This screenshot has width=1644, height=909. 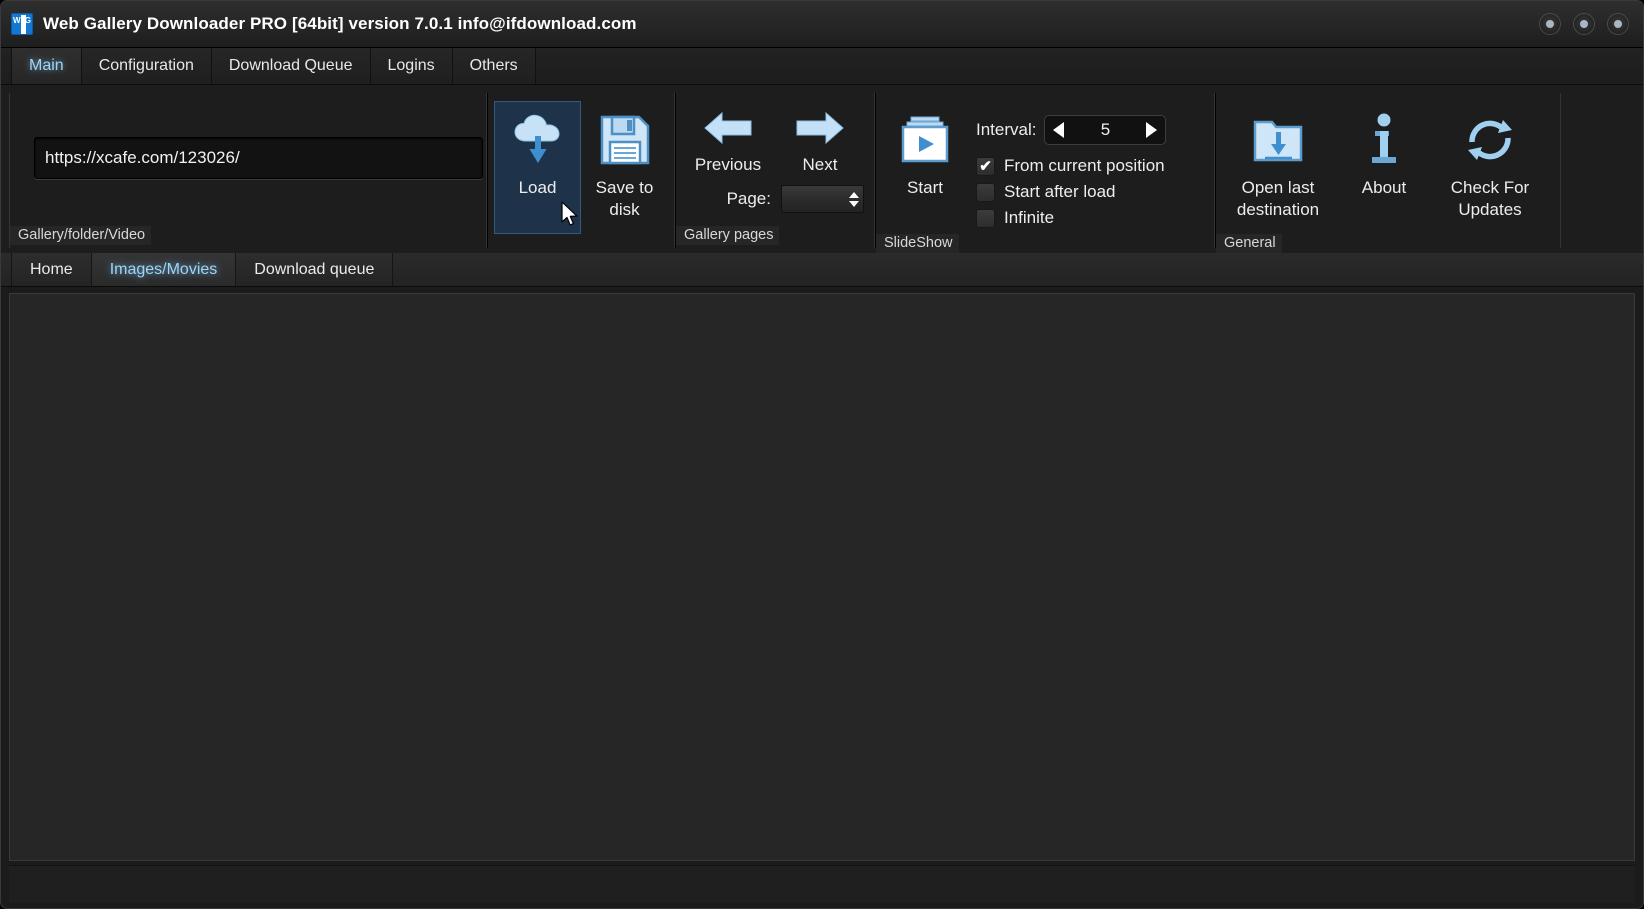 What do you see at coordinates (46, 66) in the screenshot?
I see `tab-main: Main` at bounding box center [46, 66].